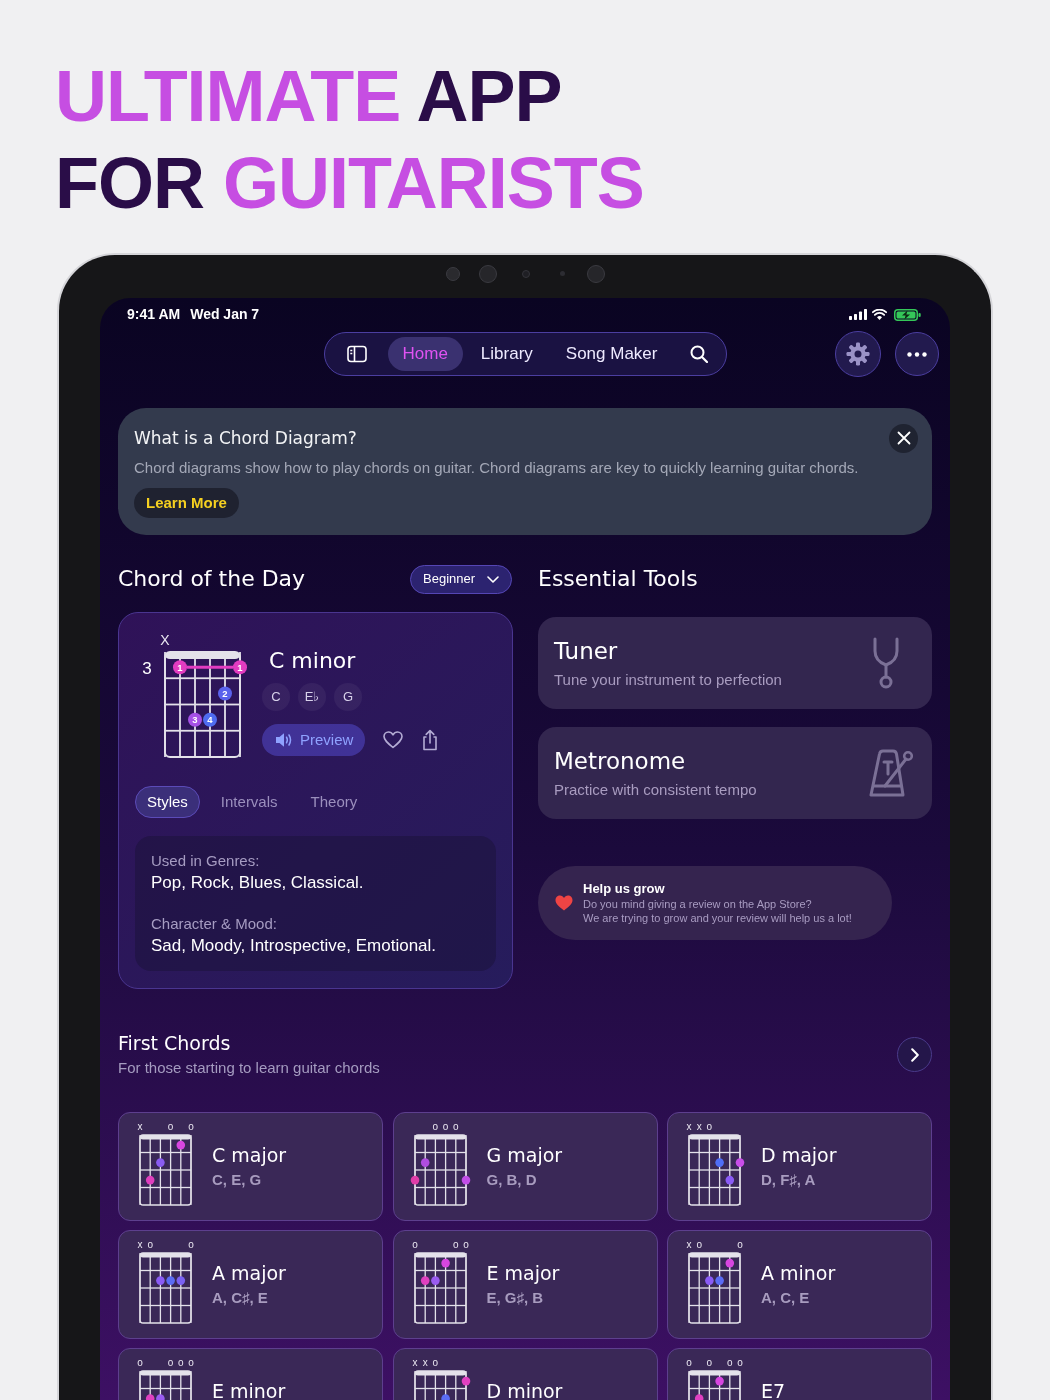 This screenshot has height=1400, width=1050. What do you see at coordinates (497, 468) in the screenshot?
I see `banner-text: Chord diagrams show how to play chords on guitar. Chord diagrams are key to quickly learning guitar chords.` at bounding box center [497, 468].